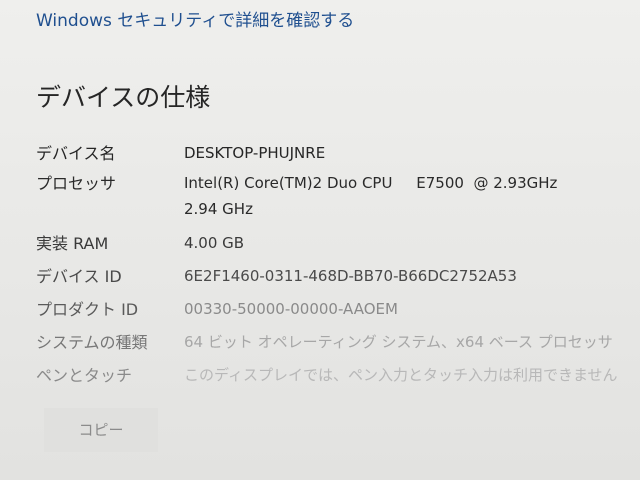 The height and width of the screenshot is (480, 640). What do you see at coordinates (76, 153) in the screenshot?
I see `device-name-label: デバイス名` at bounding box center [76, 153].